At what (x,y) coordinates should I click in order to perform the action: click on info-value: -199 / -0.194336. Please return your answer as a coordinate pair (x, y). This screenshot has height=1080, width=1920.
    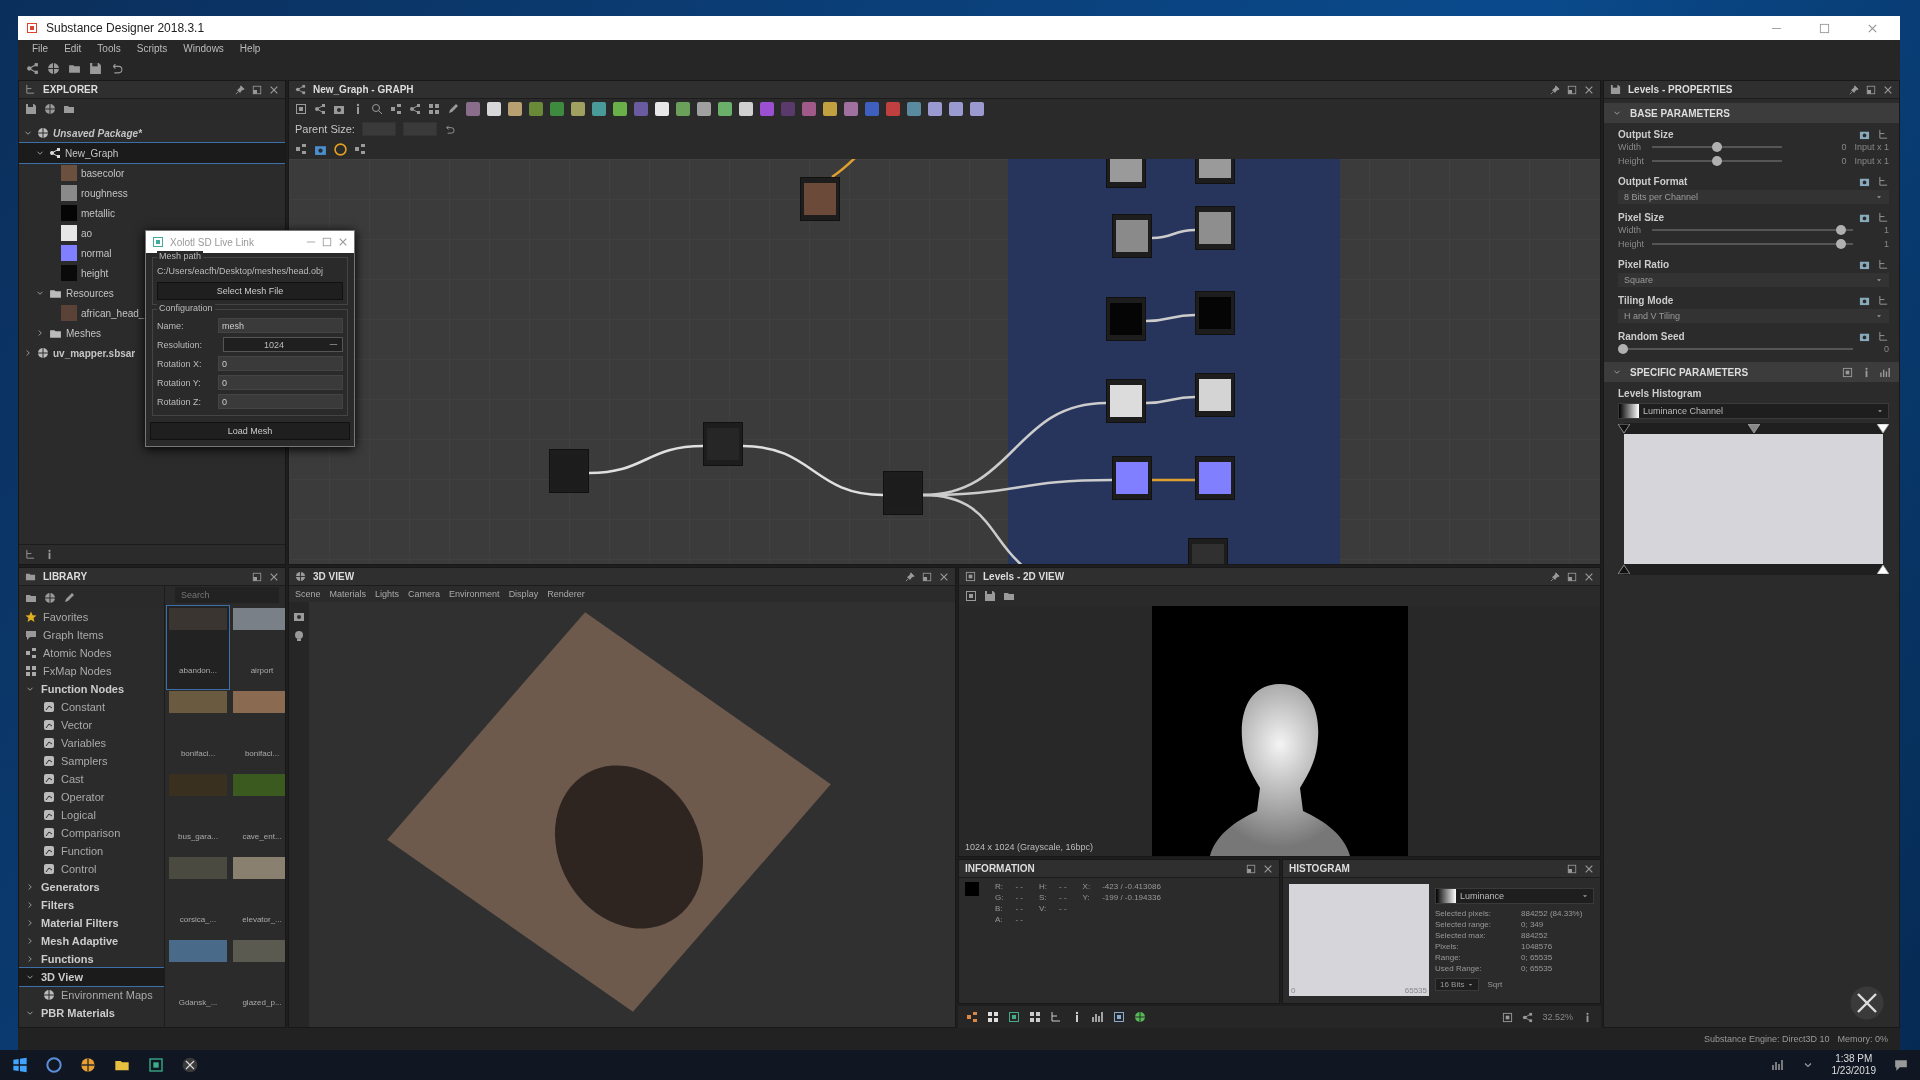
    Looking at the image, I should click on (1131, 897).